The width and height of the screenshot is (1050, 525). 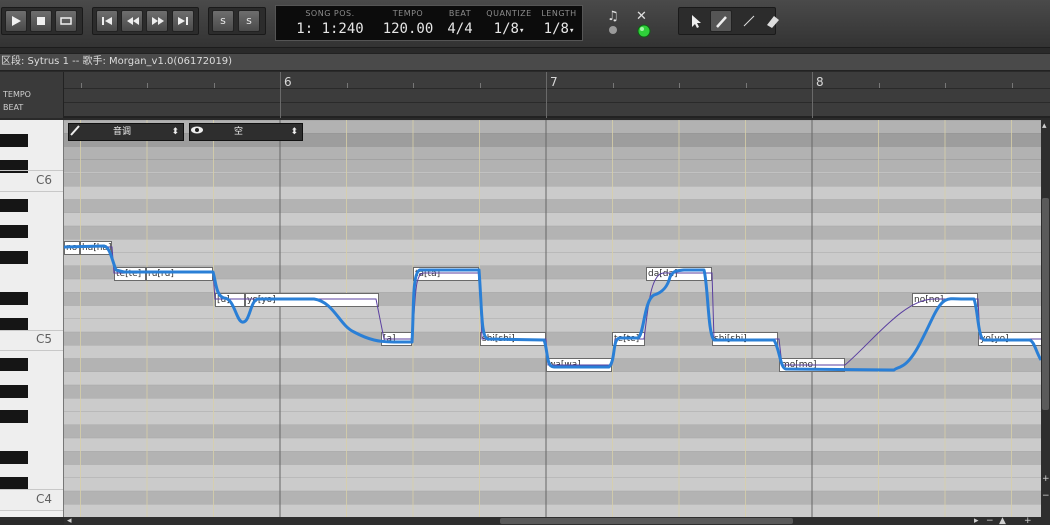 What do you see at coordinates (223, 21) in the screenshot?
I see `snap-button: s` at bounding box center [223, 21].